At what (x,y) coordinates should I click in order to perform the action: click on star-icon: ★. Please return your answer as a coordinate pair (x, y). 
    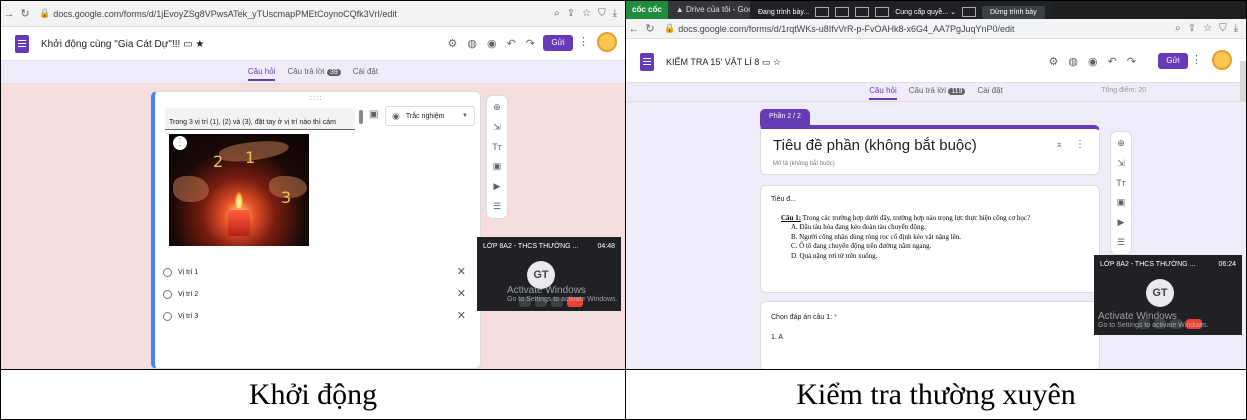
    Looking at the image, I should click on (199, 44).